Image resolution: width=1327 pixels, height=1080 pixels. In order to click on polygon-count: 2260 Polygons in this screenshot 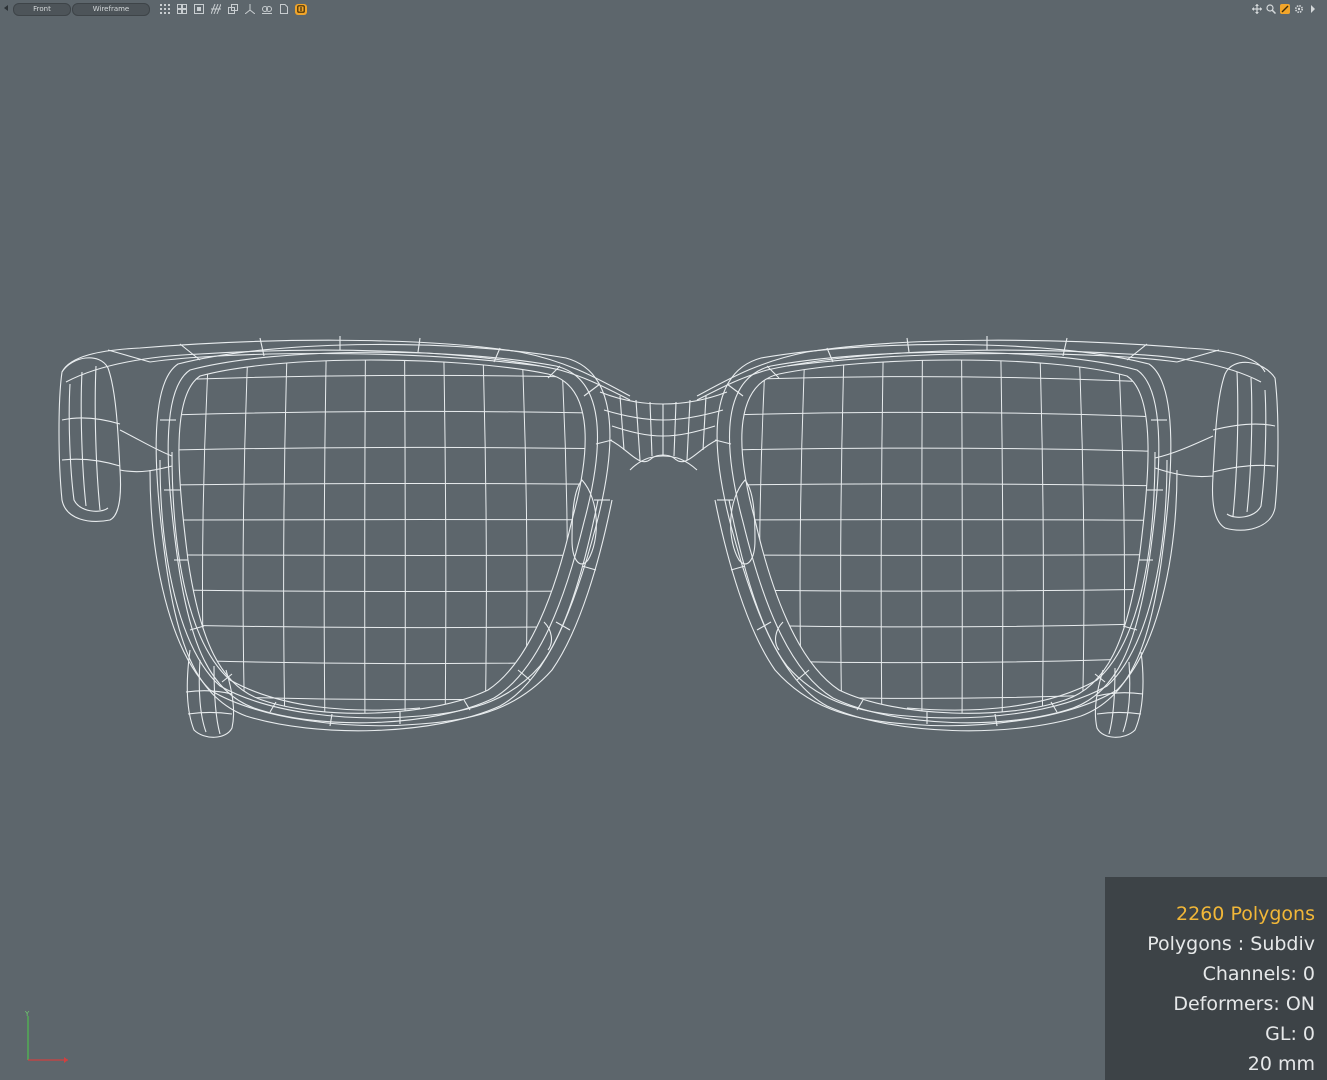, I will do `click(1245, 914)`.